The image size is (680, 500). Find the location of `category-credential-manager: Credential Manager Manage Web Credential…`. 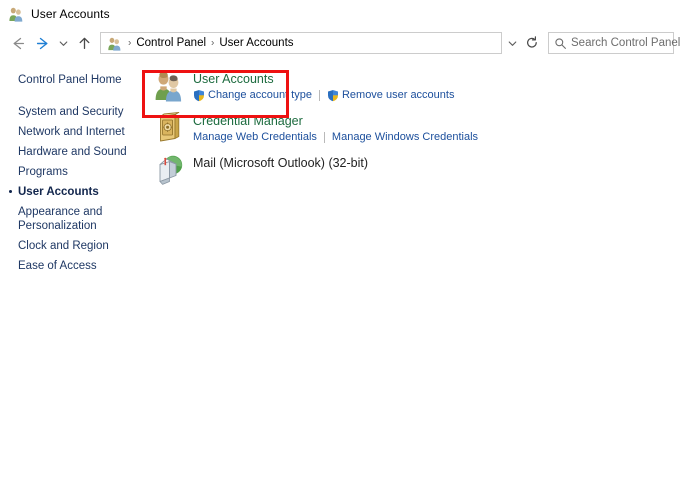

category-credential-manager: Credential Manager Manage Web Credential… is located at coordinates (412, 129).